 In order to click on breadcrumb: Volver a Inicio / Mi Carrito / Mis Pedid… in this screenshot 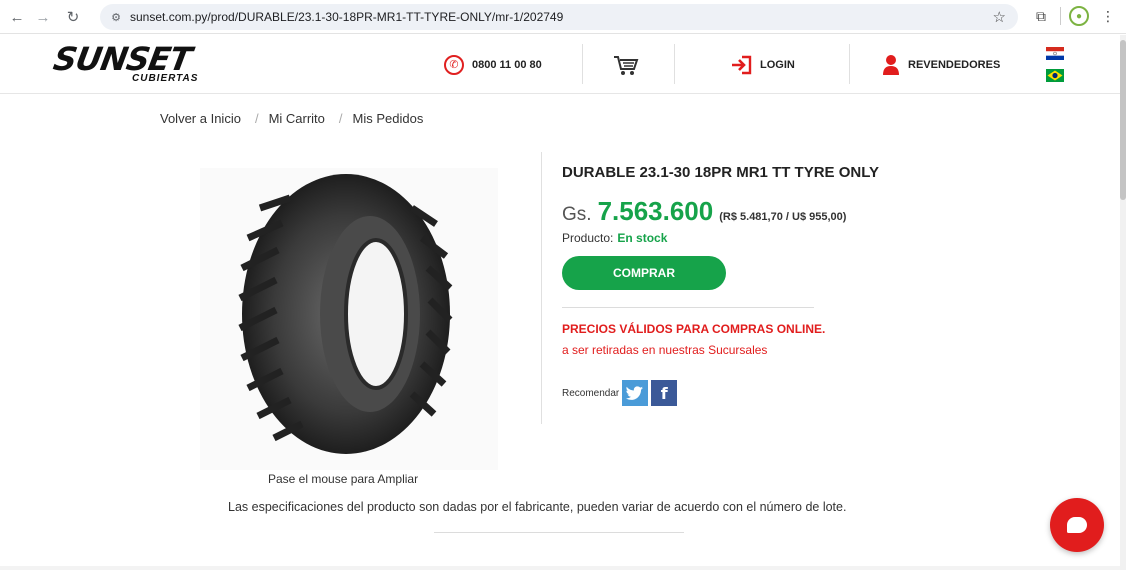, I will do `click(298, 118)`.